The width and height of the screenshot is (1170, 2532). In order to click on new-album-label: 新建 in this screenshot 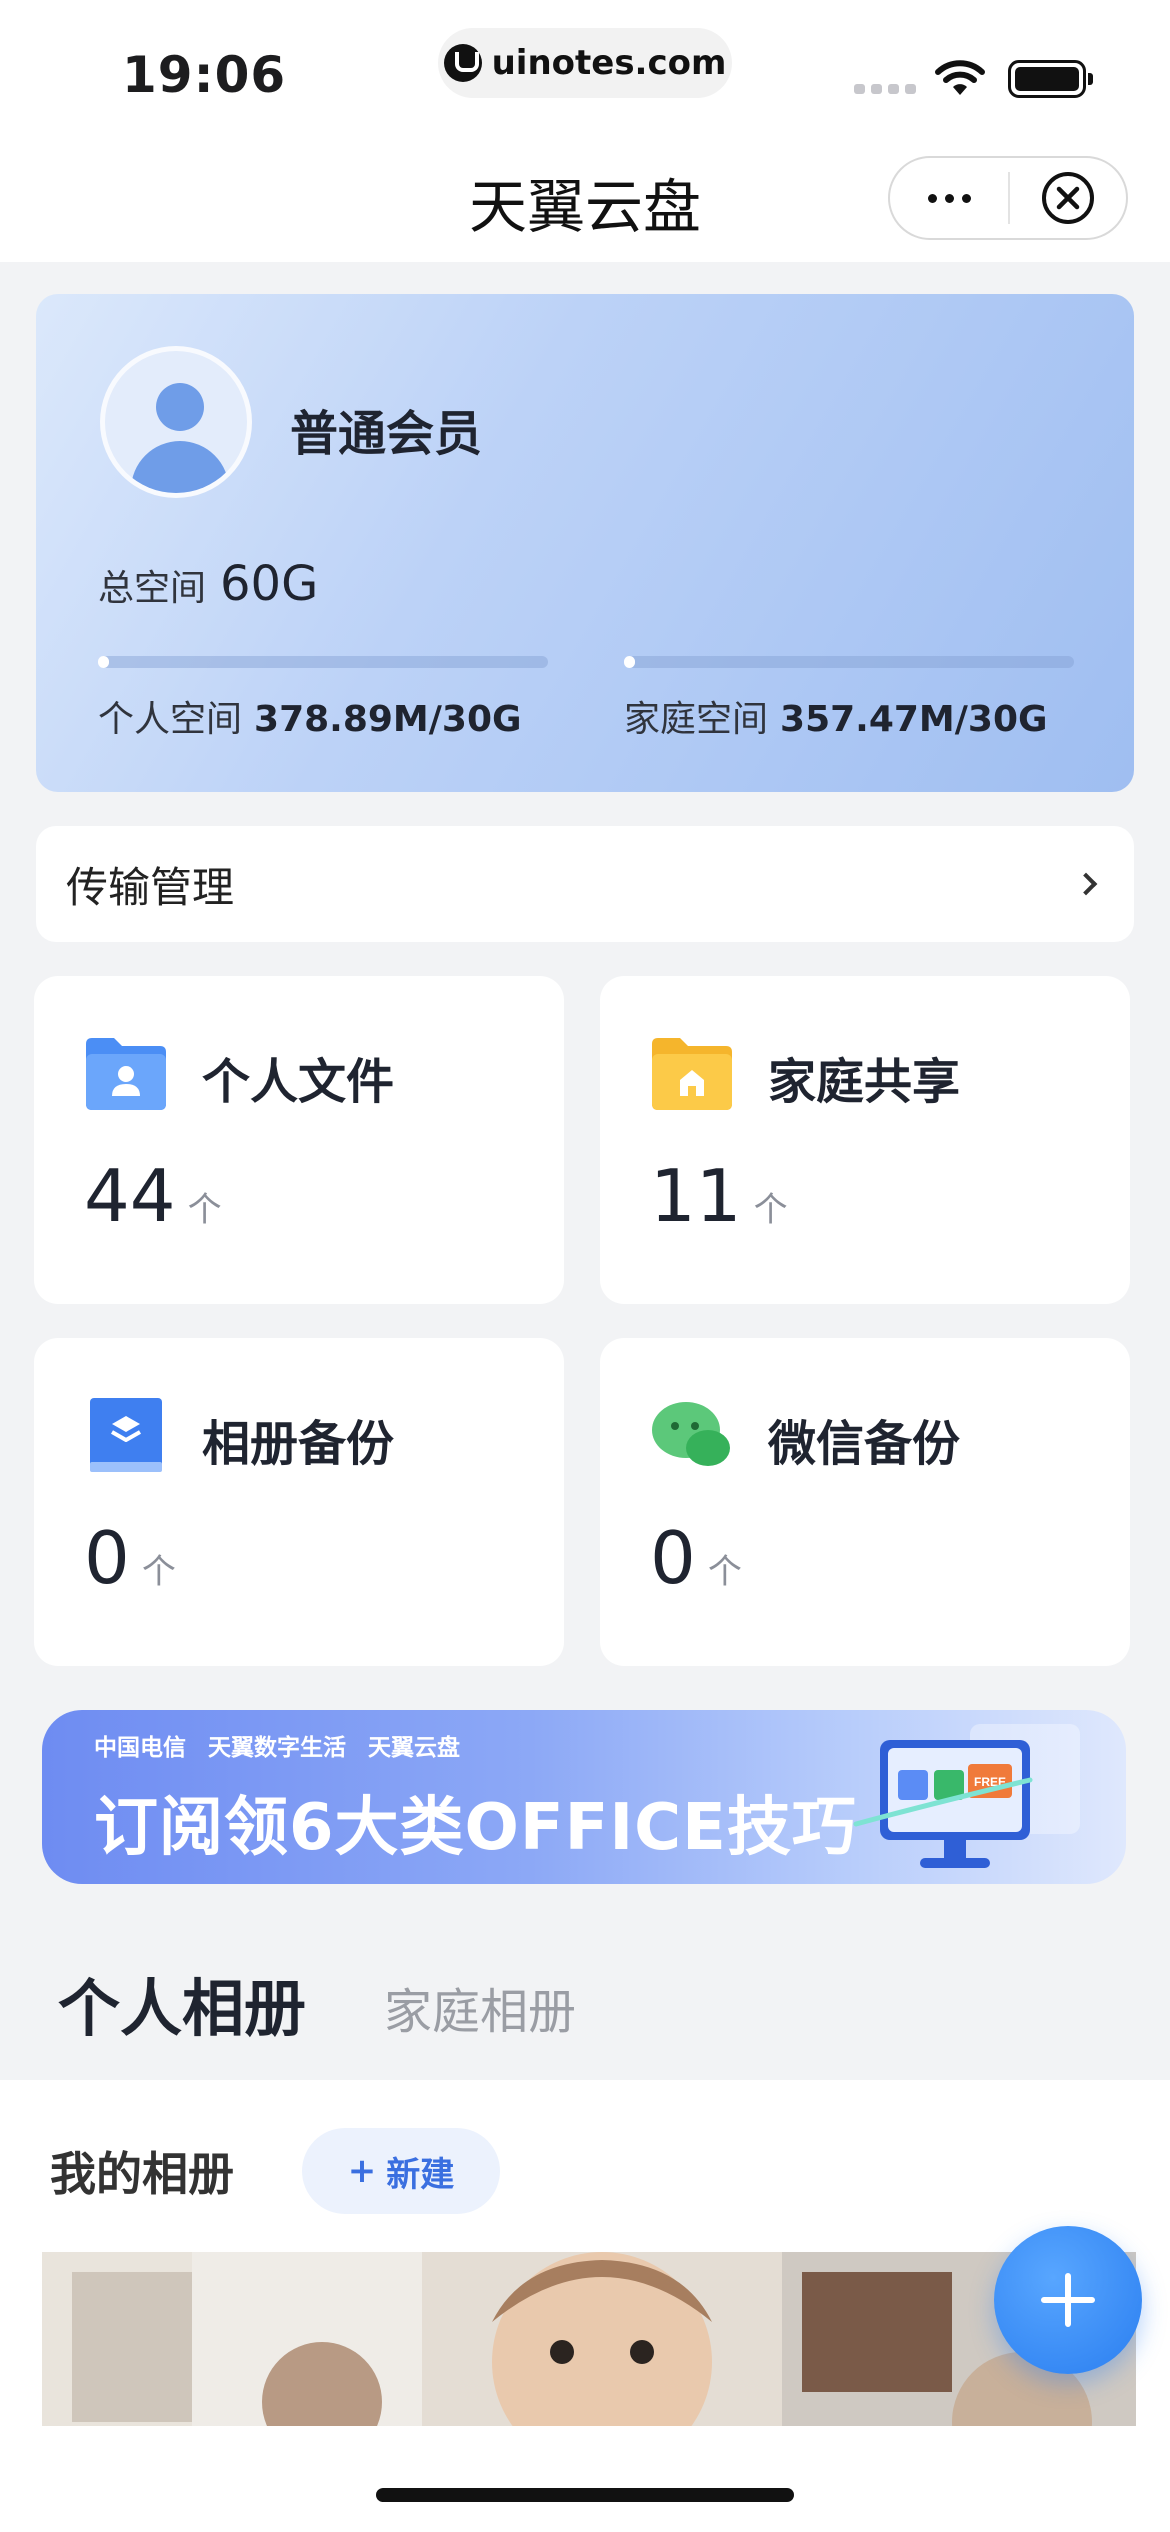, I will do `click(420, 2174)`.